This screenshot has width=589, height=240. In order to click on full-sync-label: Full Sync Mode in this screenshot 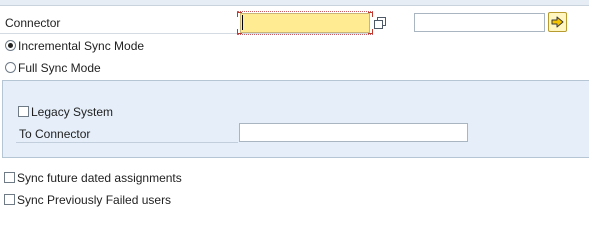, I will do `click(59, 68)`.